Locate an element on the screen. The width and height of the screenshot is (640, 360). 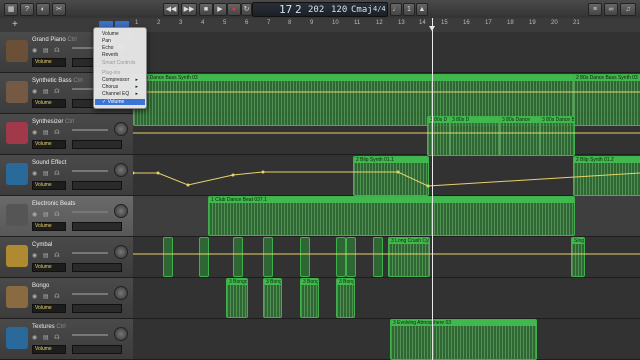
menu-item-echo: Echo is located at coordinates (107, 48).